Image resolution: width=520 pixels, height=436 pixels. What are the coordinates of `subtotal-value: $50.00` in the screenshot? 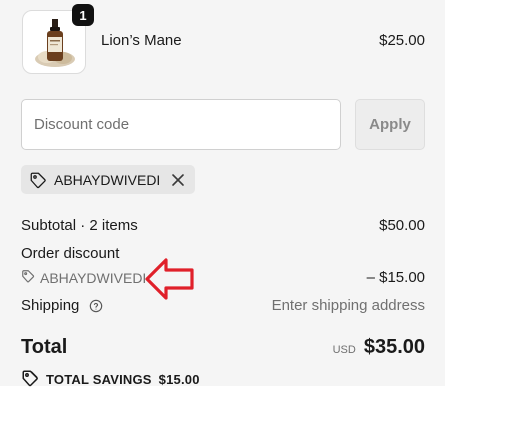 It's located at (402, 225).